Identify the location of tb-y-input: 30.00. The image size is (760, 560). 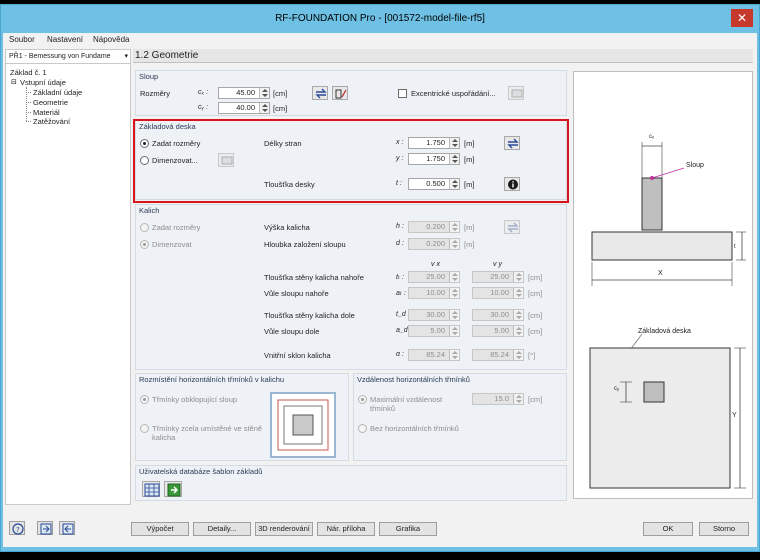
(498, 315).